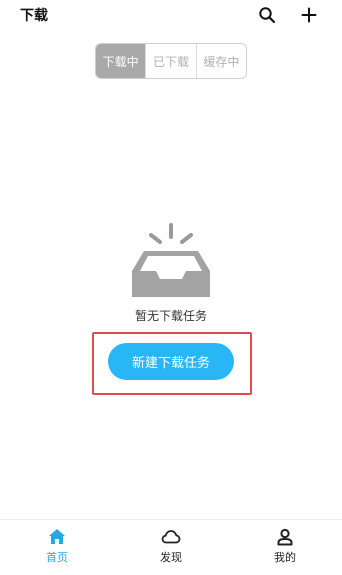 Image resolution: width=342 pixels, height=575 pixels. I want to click on nav-item-profile: 我的, so click(285, 547).